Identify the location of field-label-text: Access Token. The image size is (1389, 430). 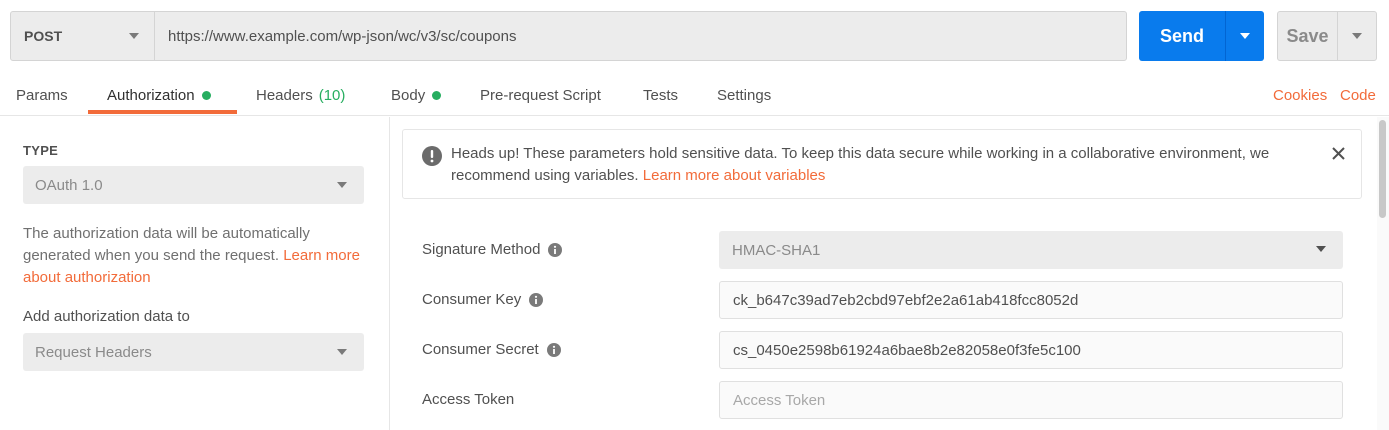
(468, 399).